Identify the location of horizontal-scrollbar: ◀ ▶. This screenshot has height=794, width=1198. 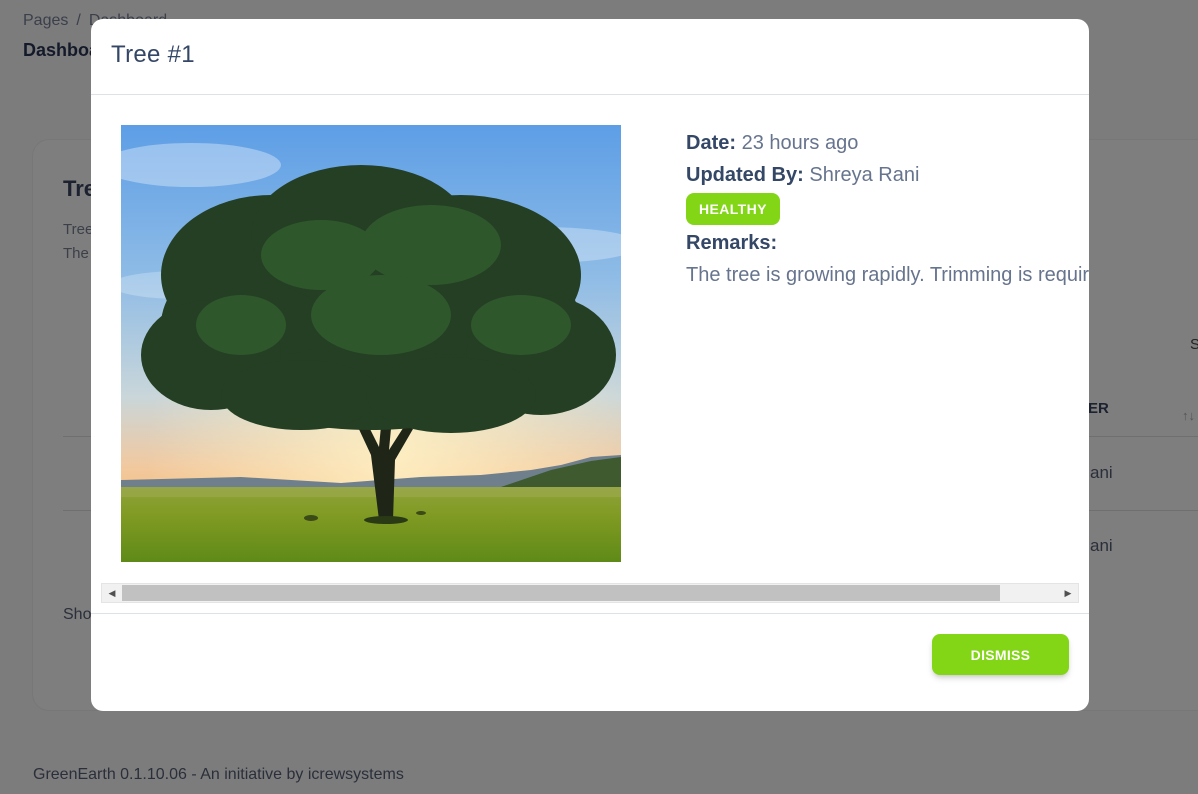
(590, 593).